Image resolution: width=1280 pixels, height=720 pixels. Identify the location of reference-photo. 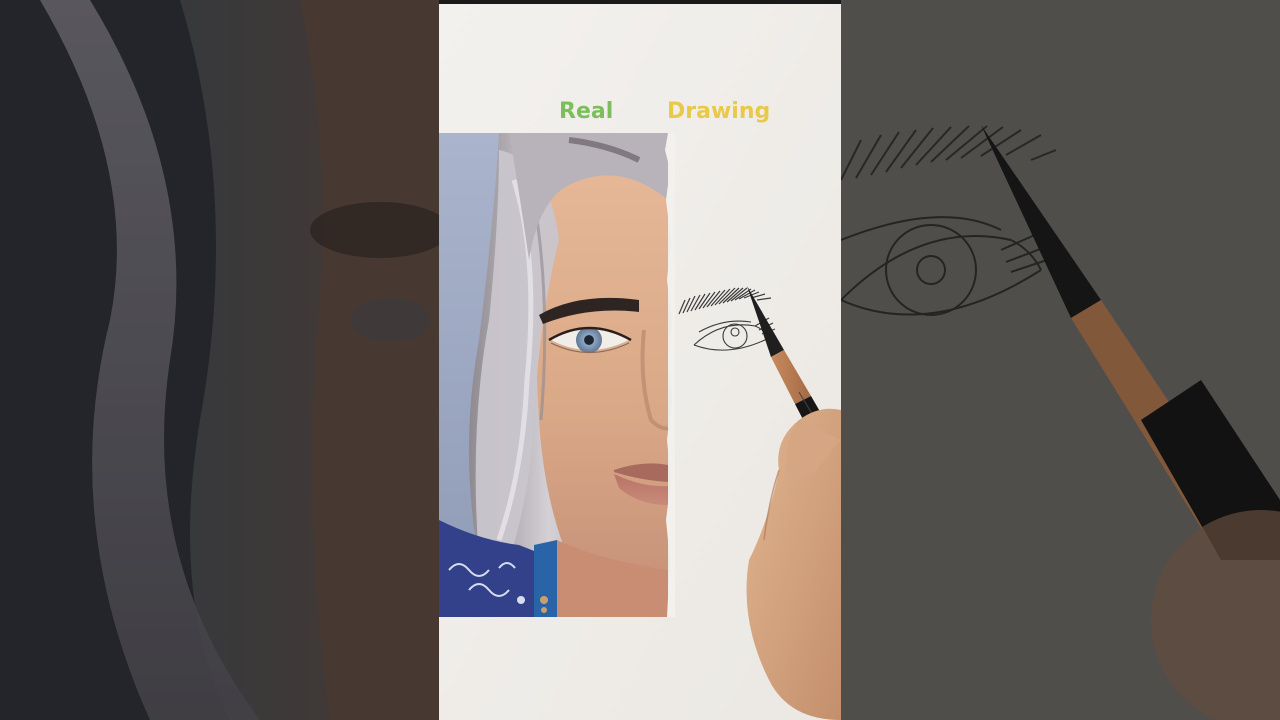
(557, 375).